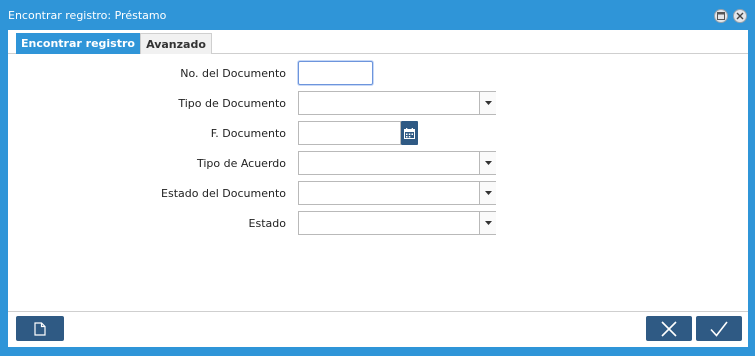  Describe the element at coordinates (397, 103) in the screenshot. I see `tipo-documento-select` at that location.